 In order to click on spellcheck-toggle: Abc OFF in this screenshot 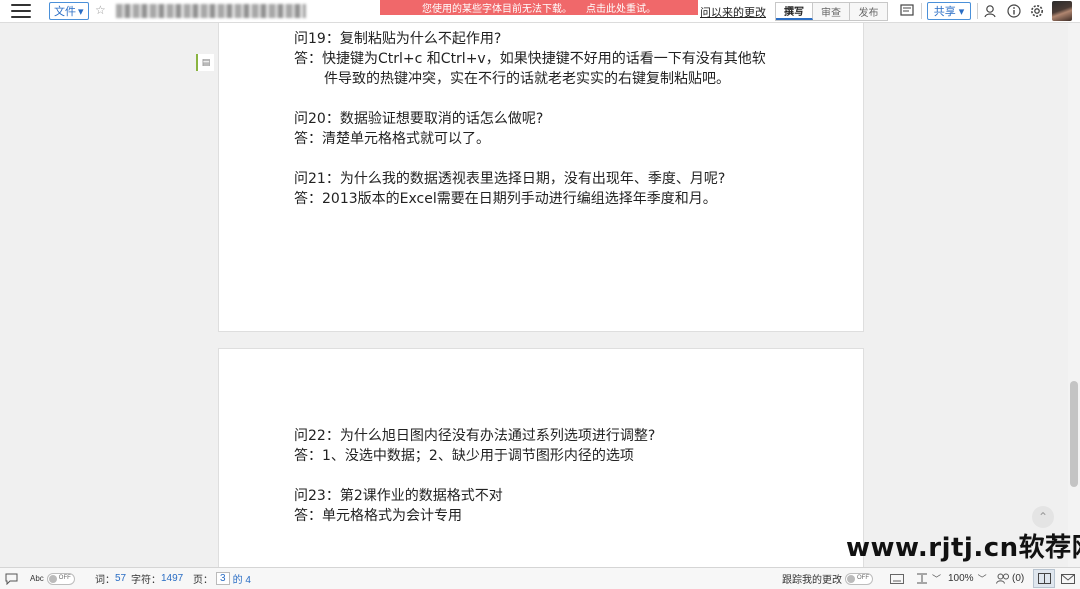, I will do `click(52, 578)`.